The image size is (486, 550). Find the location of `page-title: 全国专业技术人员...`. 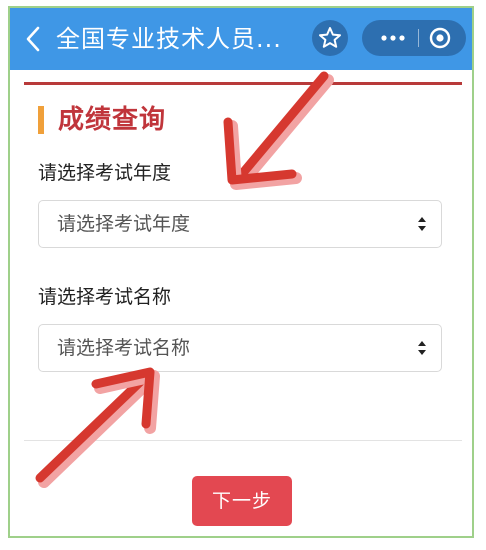

page-title: 全国专业技术人员... is located at coordinates (169, 39).